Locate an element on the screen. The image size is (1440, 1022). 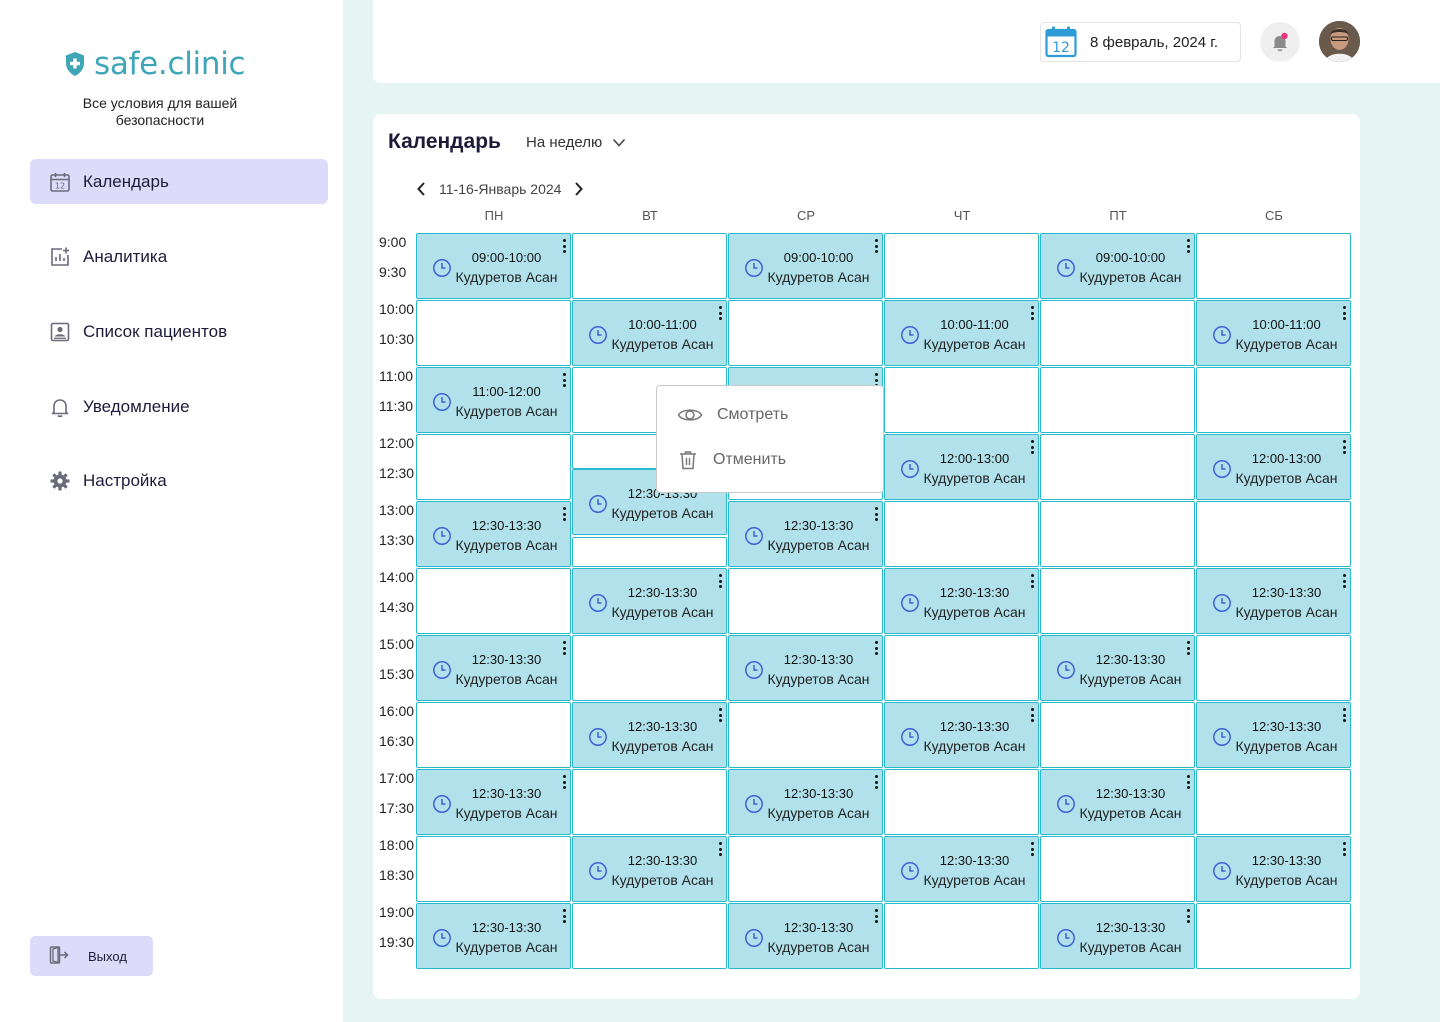
nav-item-analytics: Аналитика is located at coordinates (179, 256).